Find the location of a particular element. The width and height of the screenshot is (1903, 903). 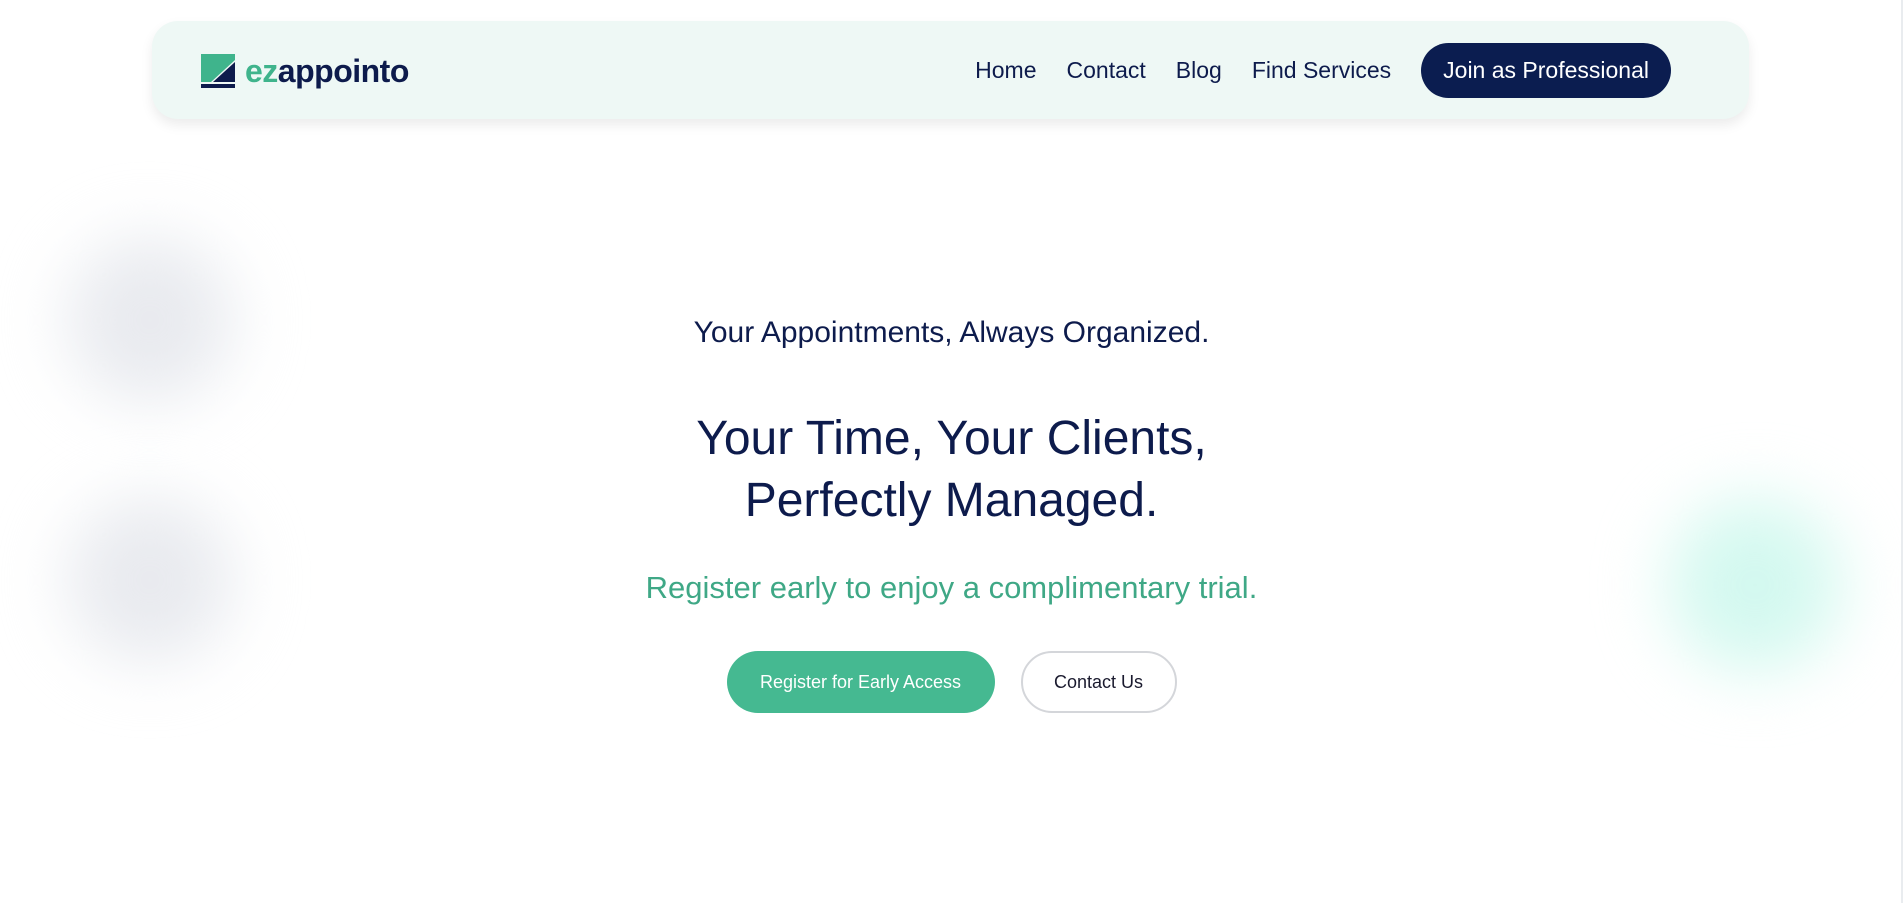

hero-headline-line-1: Your Time, Your Clients, is located at coordinates (951, 438).